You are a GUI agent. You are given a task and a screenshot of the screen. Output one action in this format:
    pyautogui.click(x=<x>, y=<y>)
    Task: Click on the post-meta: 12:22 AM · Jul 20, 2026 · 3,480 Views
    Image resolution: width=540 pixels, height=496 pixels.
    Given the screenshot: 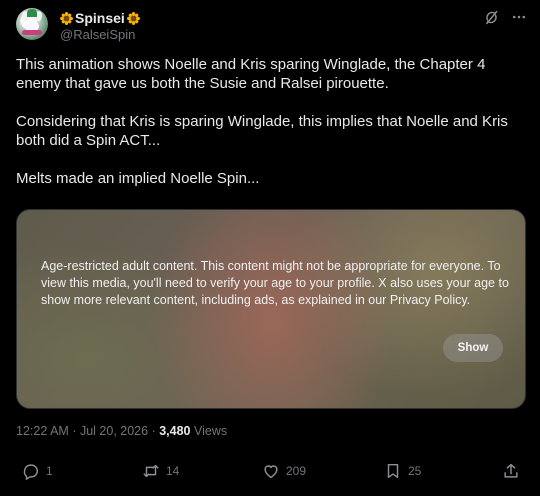 What is the action you would take?
    pyautogui.click(x=121, y=431)
    